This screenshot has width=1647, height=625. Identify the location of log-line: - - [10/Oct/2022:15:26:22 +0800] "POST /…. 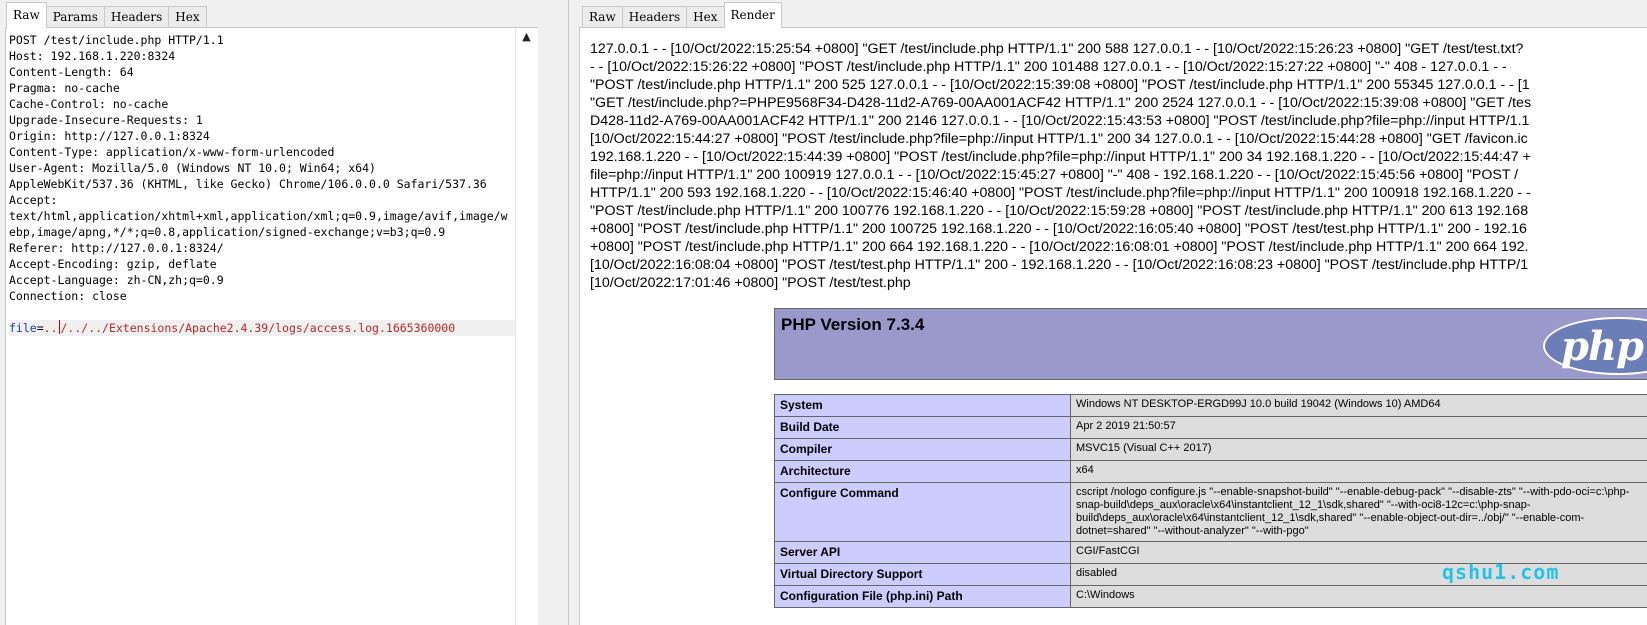
(1048, 67).